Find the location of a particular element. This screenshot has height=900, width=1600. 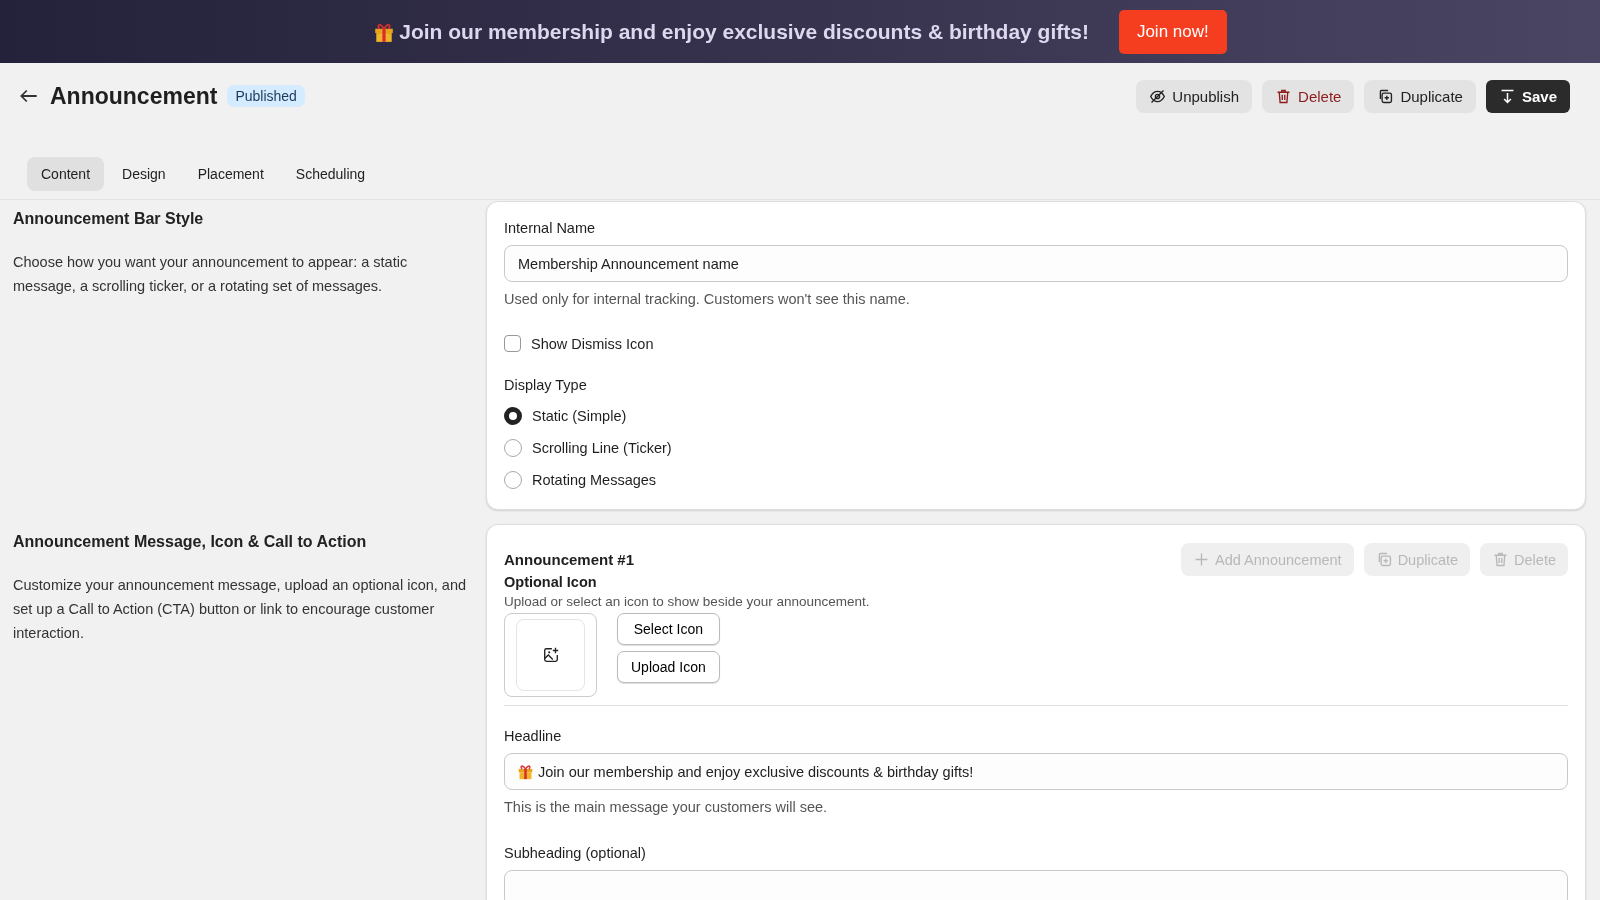

tab: Scheduling is located at coordinates (330, 174).